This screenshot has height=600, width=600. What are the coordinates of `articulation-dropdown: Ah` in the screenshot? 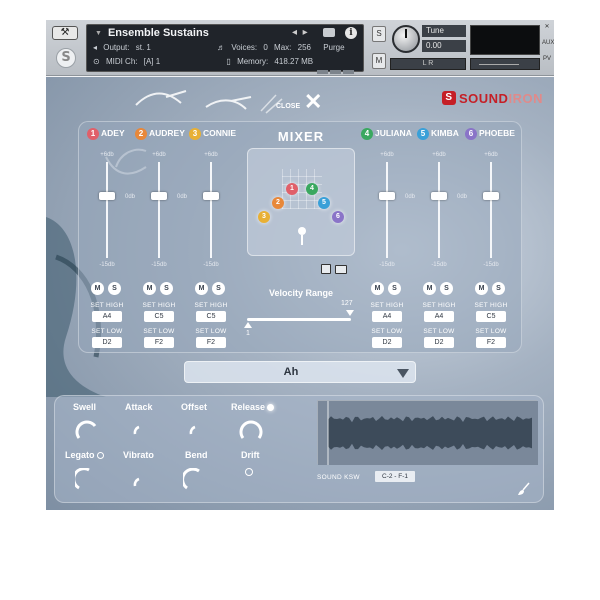 It's located at (300, 372).